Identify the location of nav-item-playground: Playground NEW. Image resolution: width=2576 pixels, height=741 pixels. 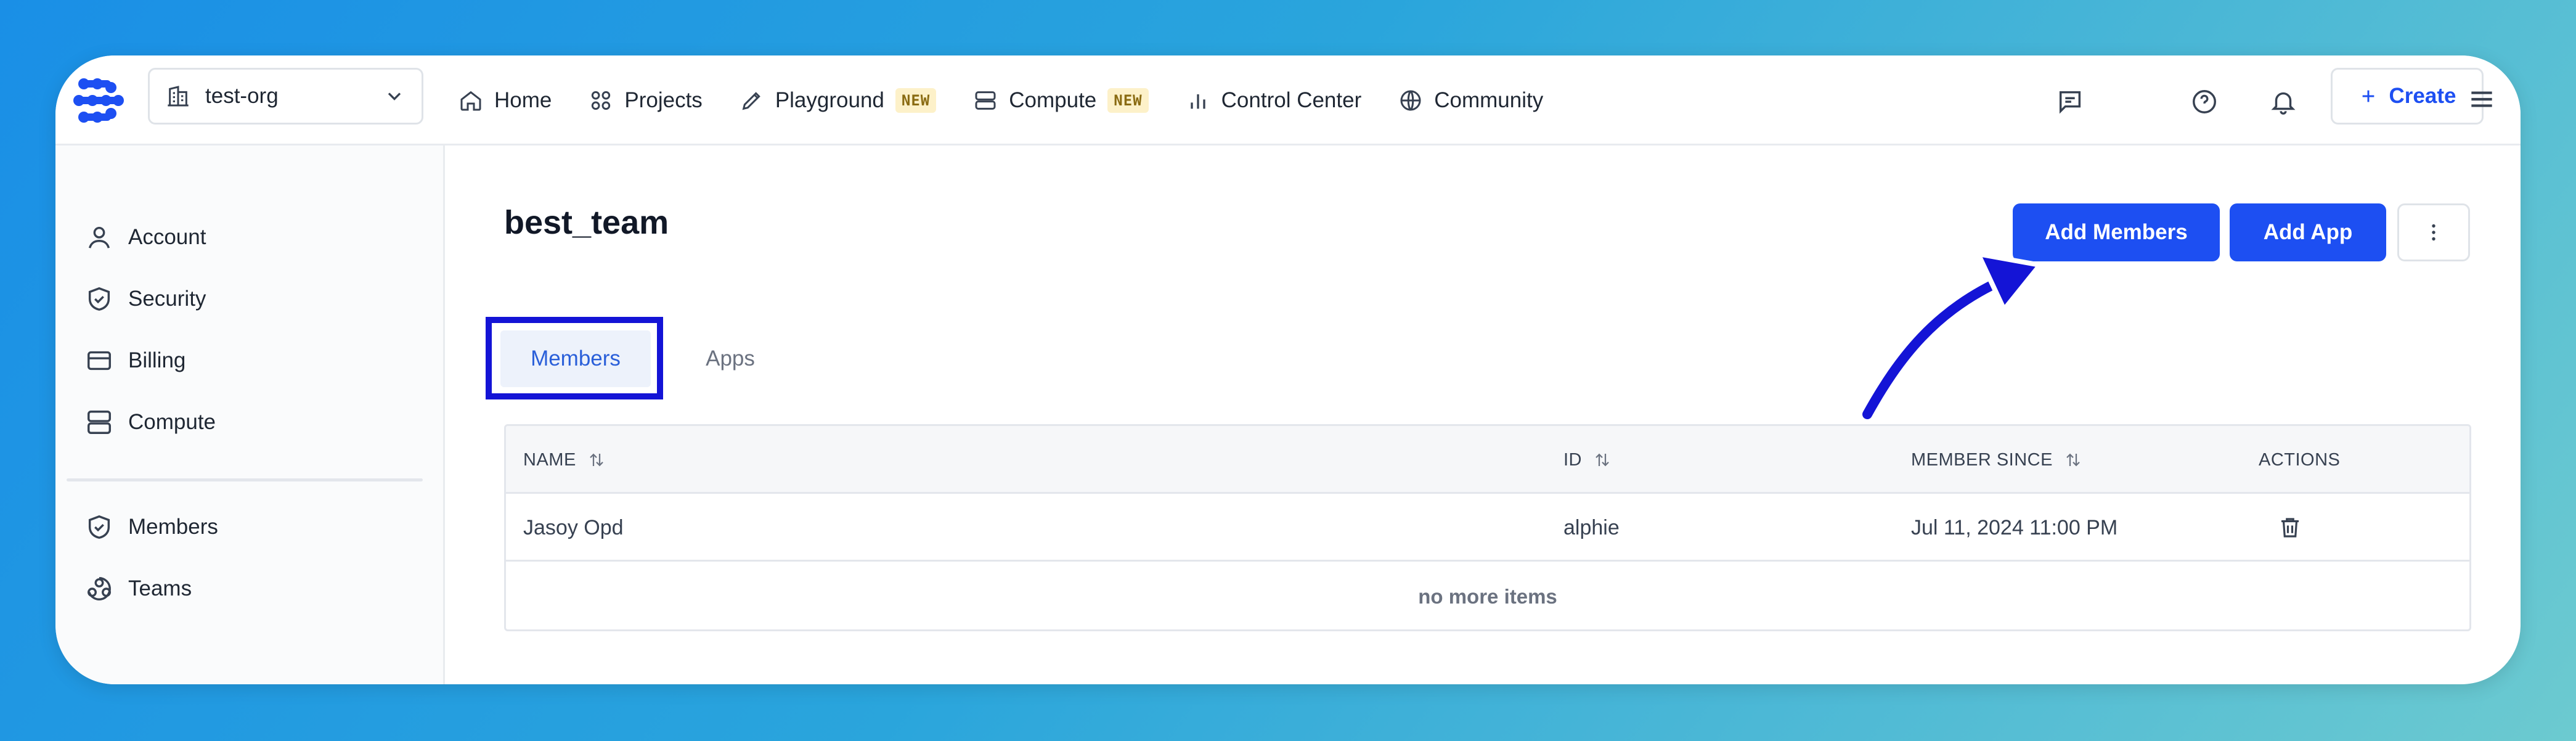
(838, 100).